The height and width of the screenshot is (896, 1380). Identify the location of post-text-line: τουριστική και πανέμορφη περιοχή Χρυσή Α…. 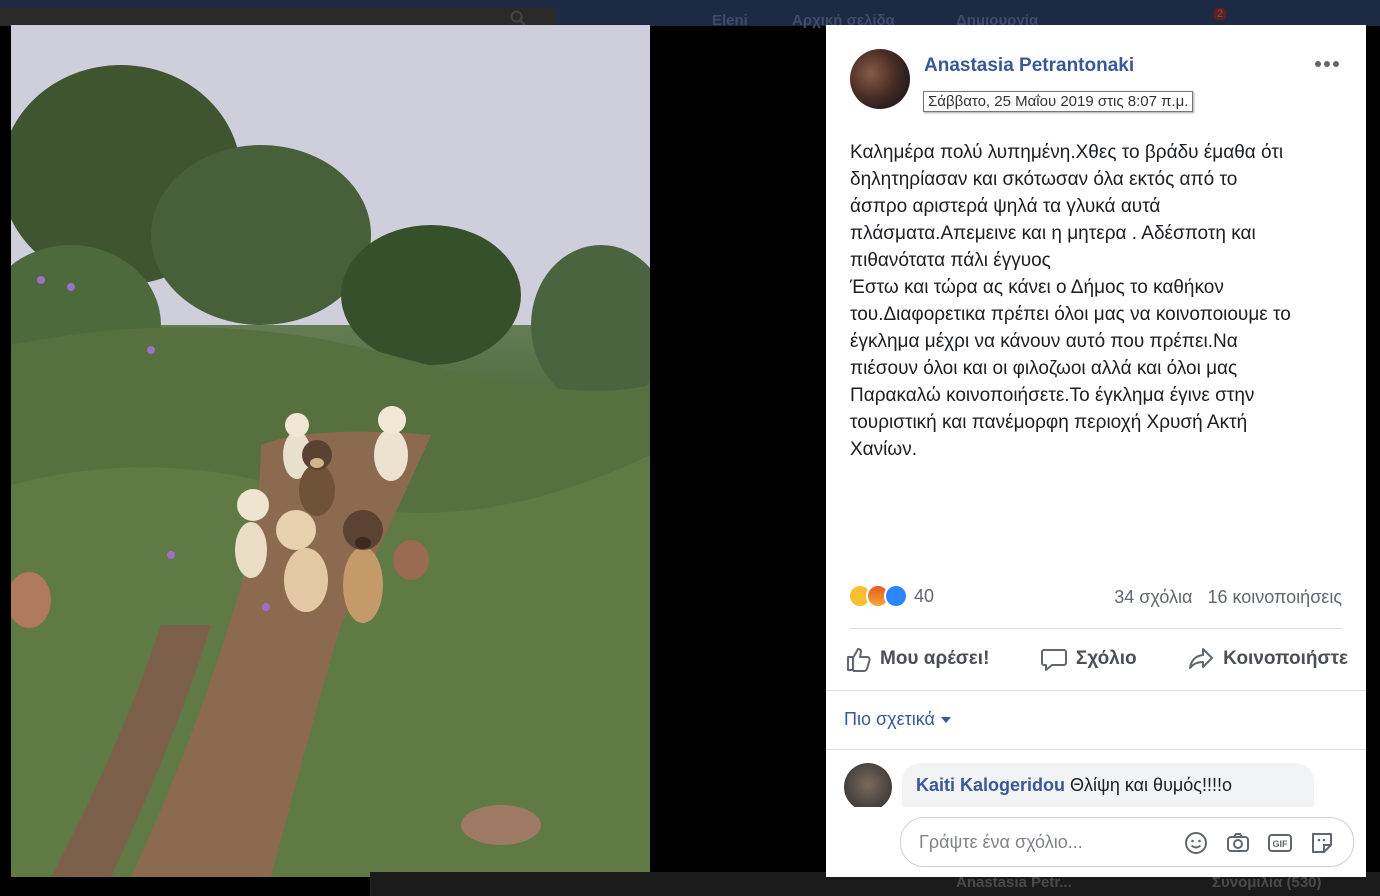
(1049, 422).